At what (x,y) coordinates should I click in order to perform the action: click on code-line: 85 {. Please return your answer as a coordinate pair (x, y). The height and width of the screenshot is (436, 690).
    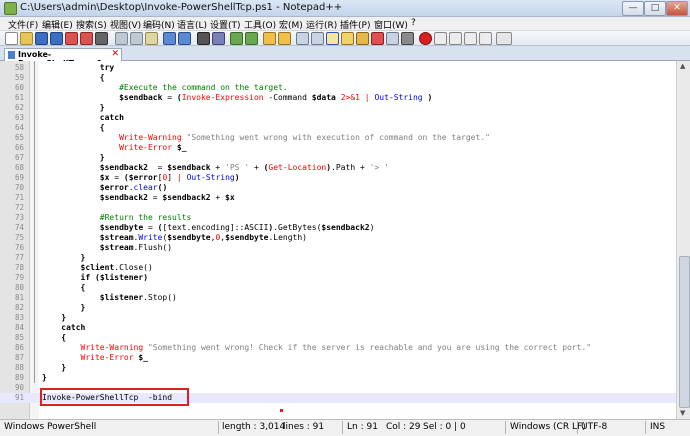
    Looking at the image, I should click on (338, 338).